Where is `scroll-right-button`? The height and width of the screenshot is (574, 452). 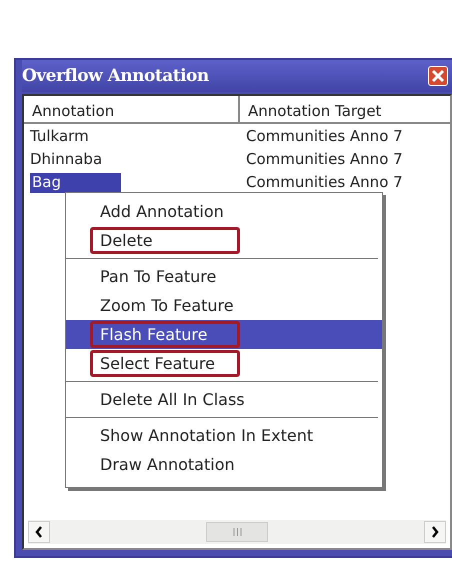
scroll-right-button is located at coordinates (435, 532).